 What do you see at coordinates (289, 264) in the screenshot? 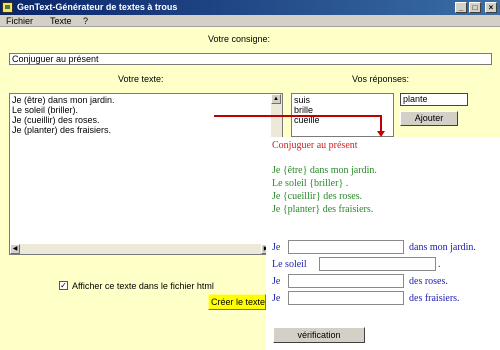
I see `exercise-before: Le soleil` at bounding box center [289, 264].